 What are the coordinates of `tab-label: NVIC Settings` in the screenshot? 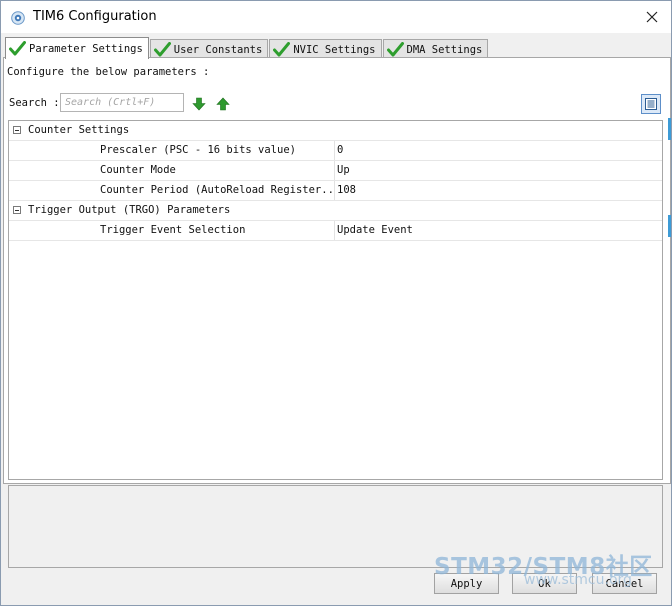 It's located at (334, 49).